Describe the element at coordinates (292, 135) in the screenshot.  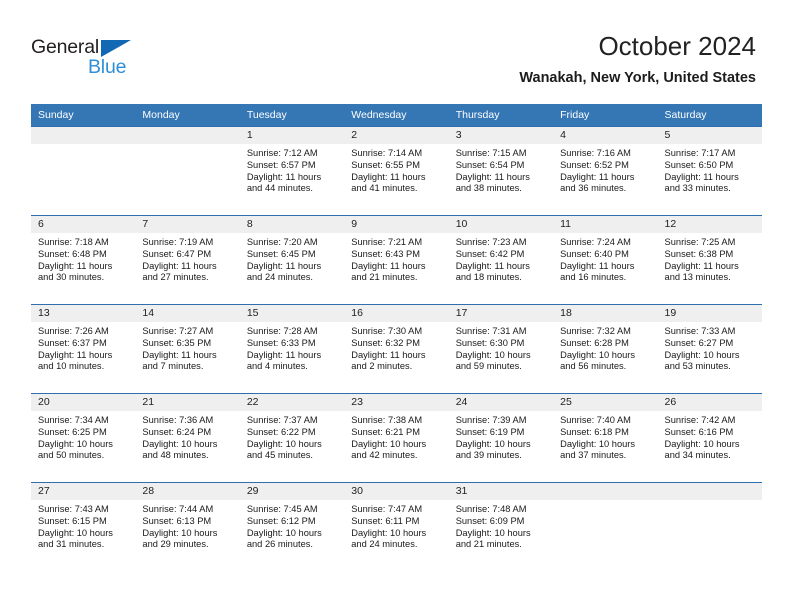
I see `day-number: 1` at that location.